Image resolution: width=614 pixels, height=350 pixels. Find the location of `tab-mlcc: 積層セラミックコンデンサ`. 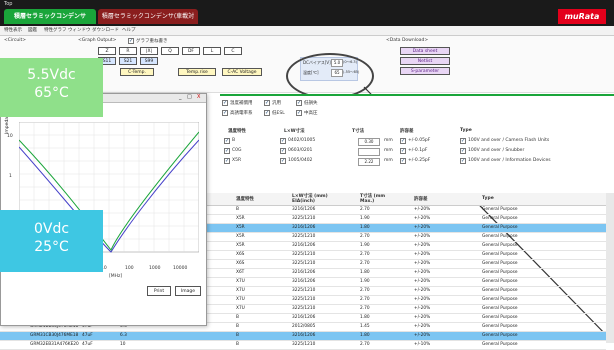

tab-mlcc: 積層セラミックコンデンサ is located at coordinates (50, 16).